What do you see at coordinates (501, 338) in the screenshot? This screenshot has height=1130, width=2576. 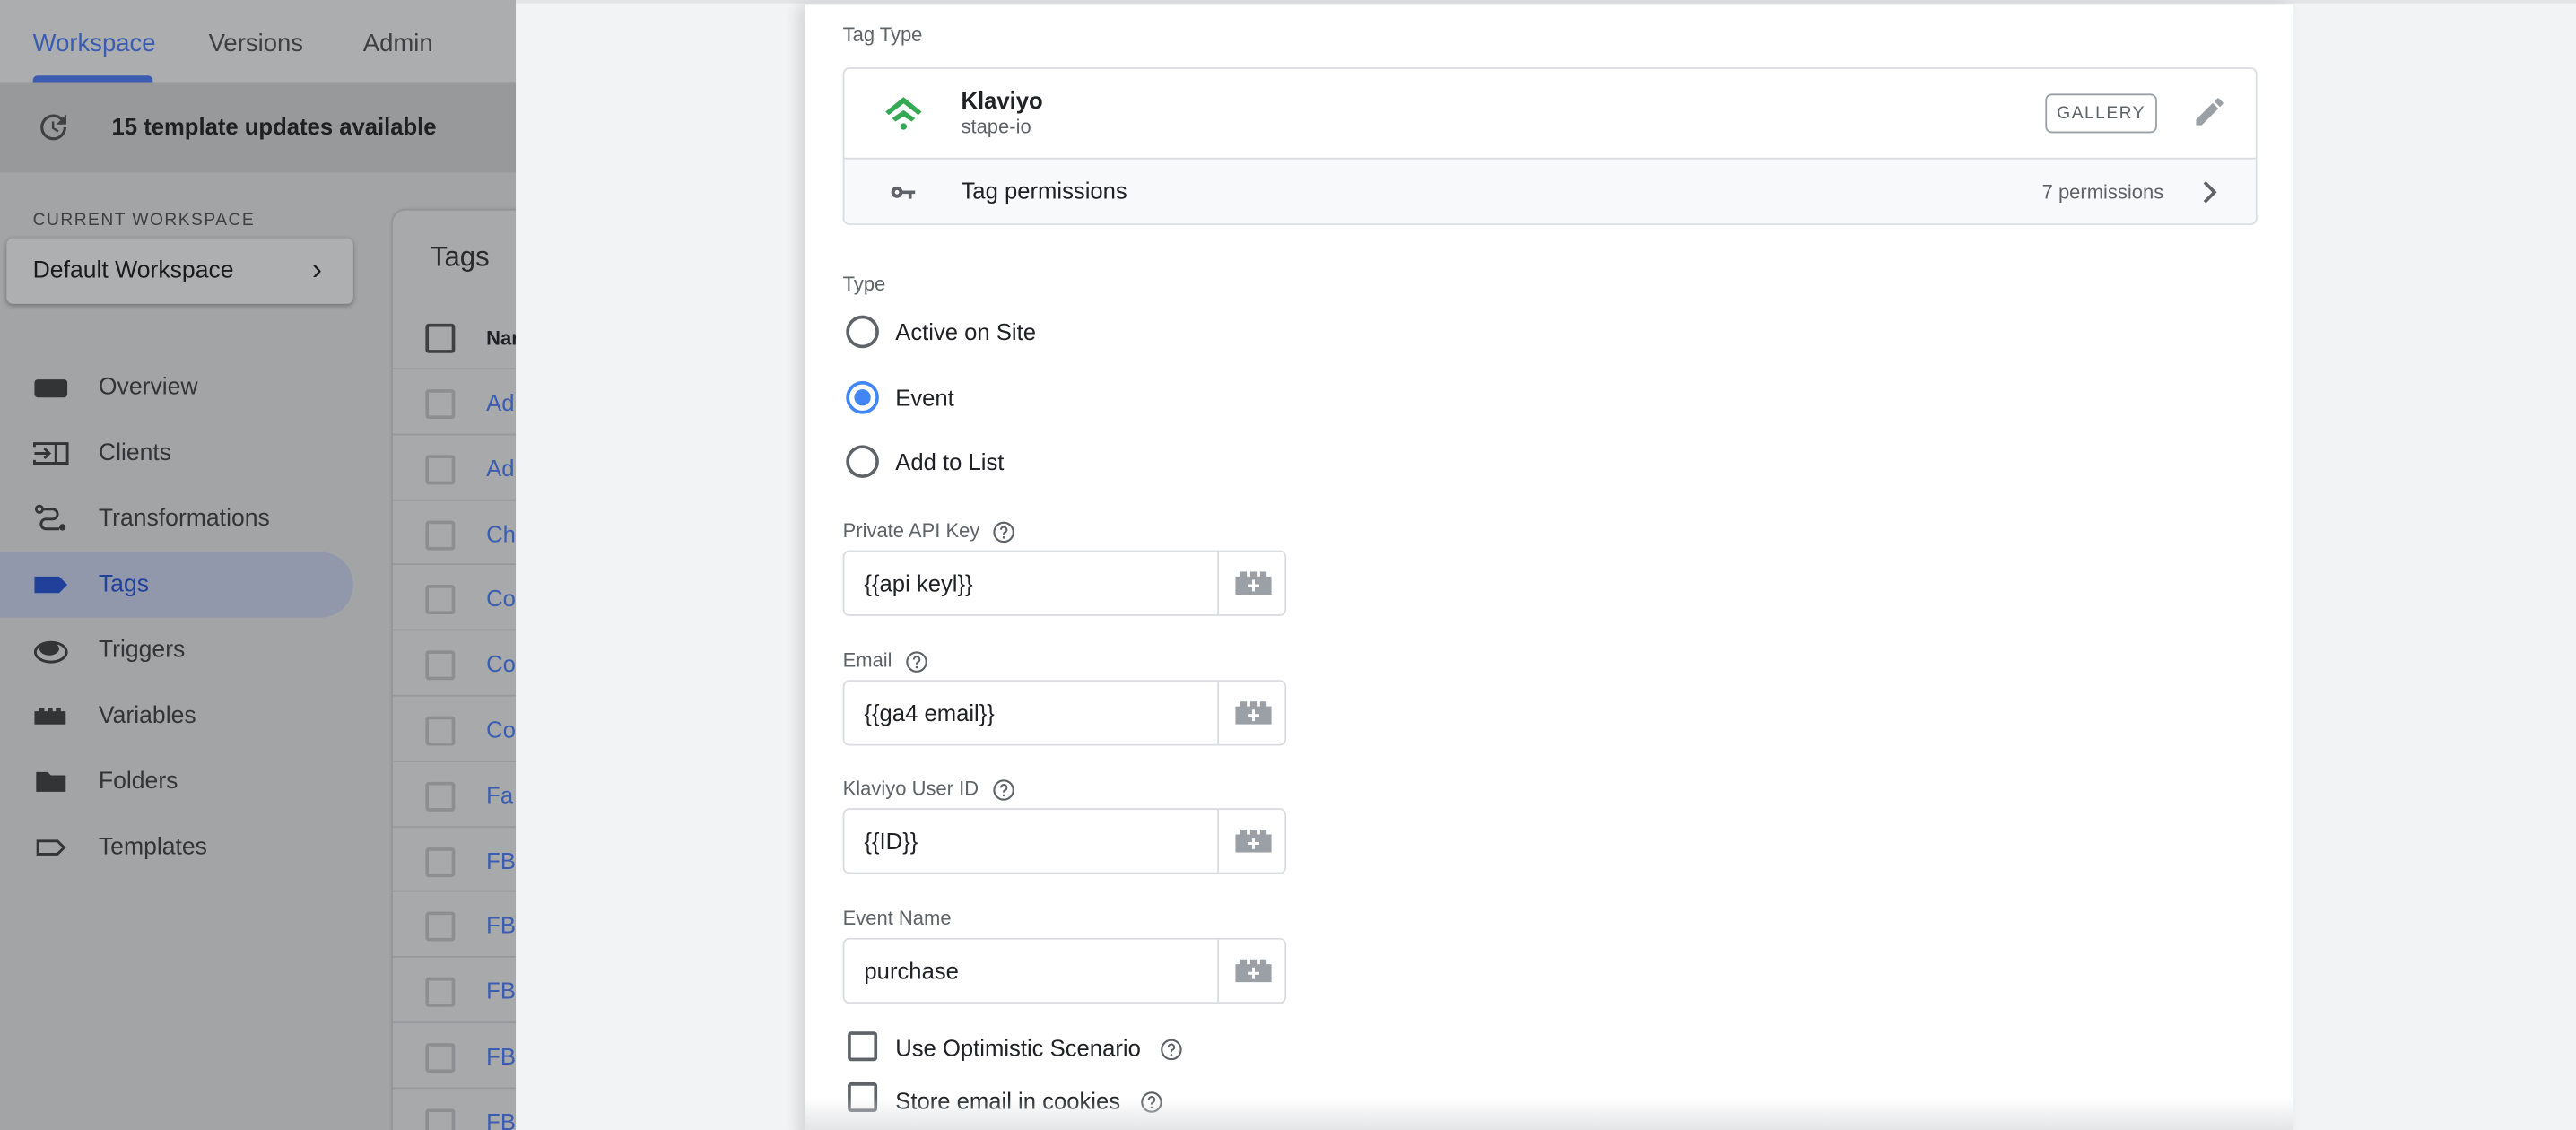 I see `column-header-name: Nar` at bounding box center [501, 338].